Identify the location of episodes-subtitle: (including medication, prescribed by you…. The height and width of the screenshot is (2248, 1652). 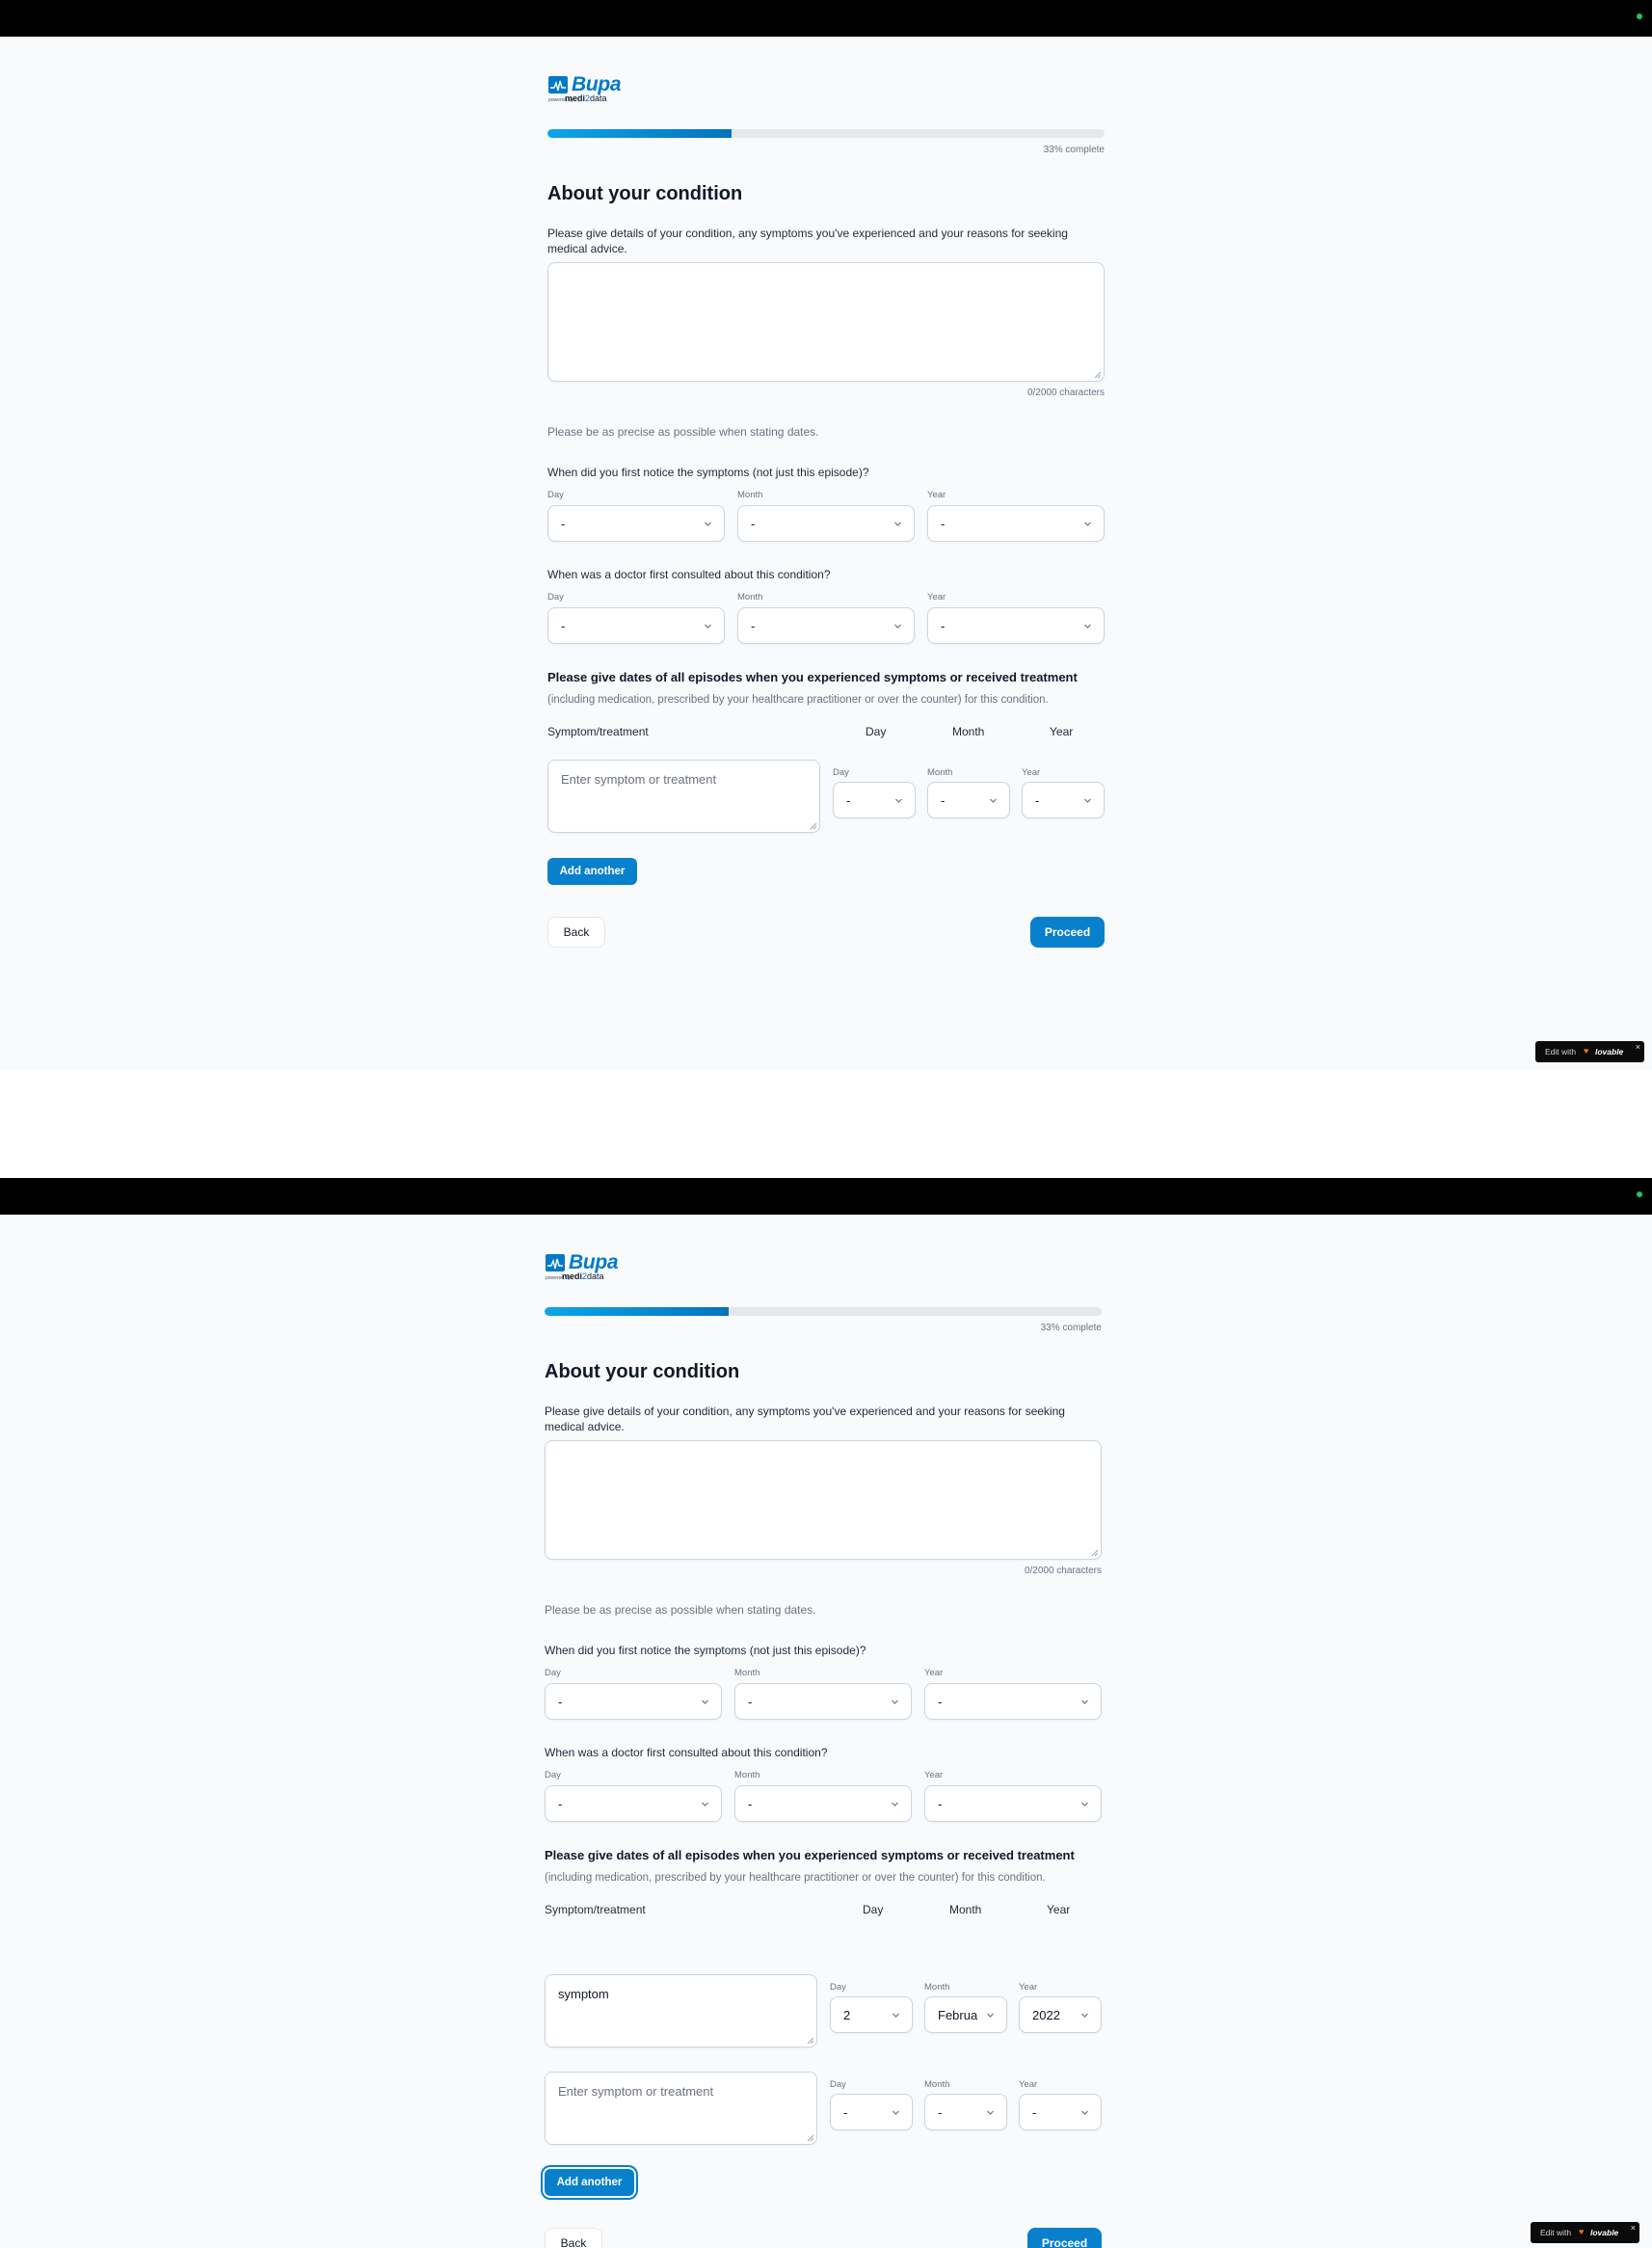
(795, 1878).